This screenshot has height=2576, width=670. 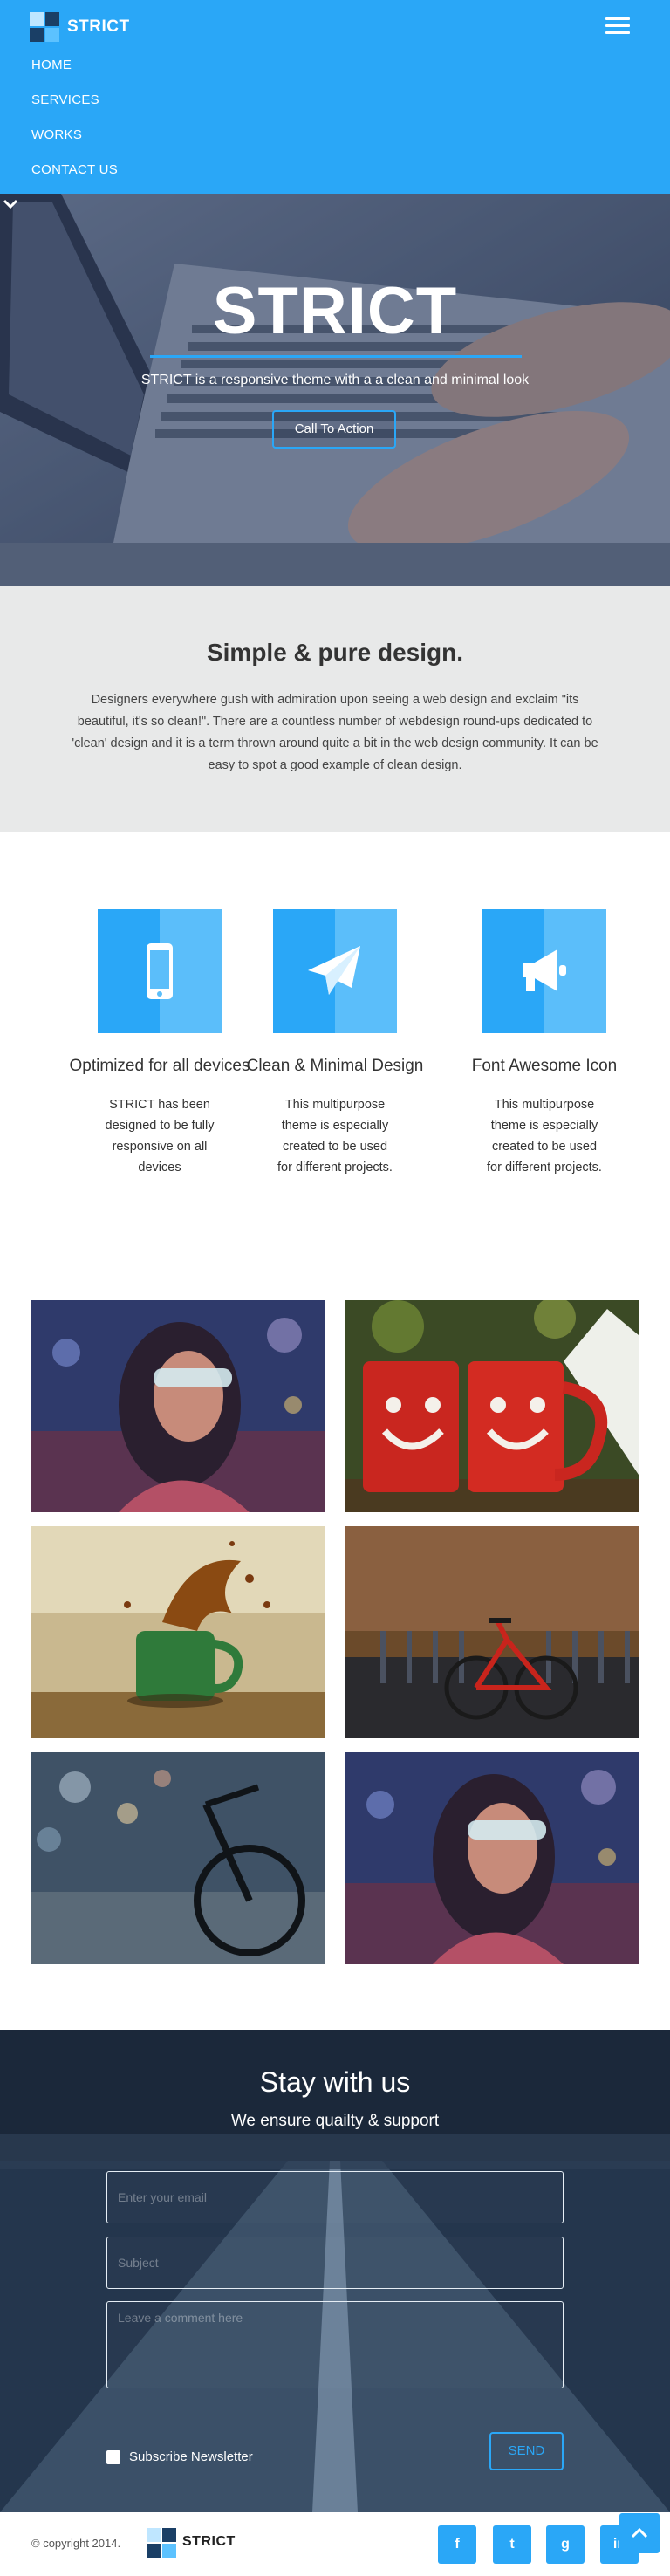 I want to click on nav-menu: HOME SERVICES WORKS CONTACT US, so click(x=75, y=124).